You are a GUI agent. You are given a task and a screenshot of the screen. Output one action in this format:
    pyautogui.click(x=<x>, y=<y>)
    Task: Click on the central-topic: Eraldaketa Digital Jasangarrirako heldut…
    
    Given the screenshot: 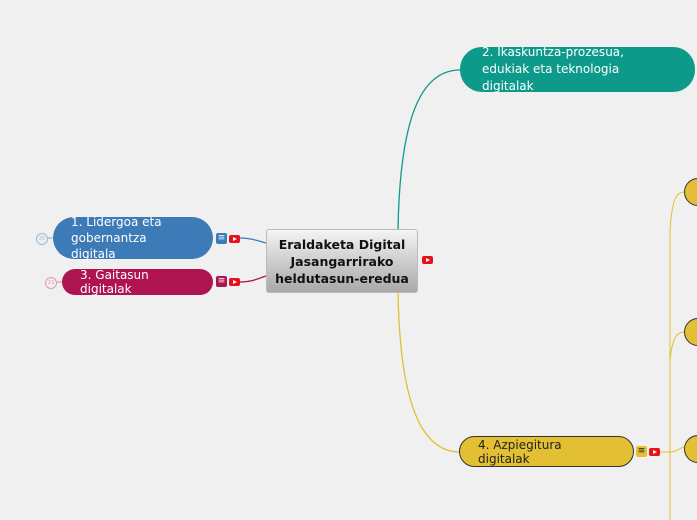 What is the action you would take?
    pyautogui.click(x=342, y=261)
    